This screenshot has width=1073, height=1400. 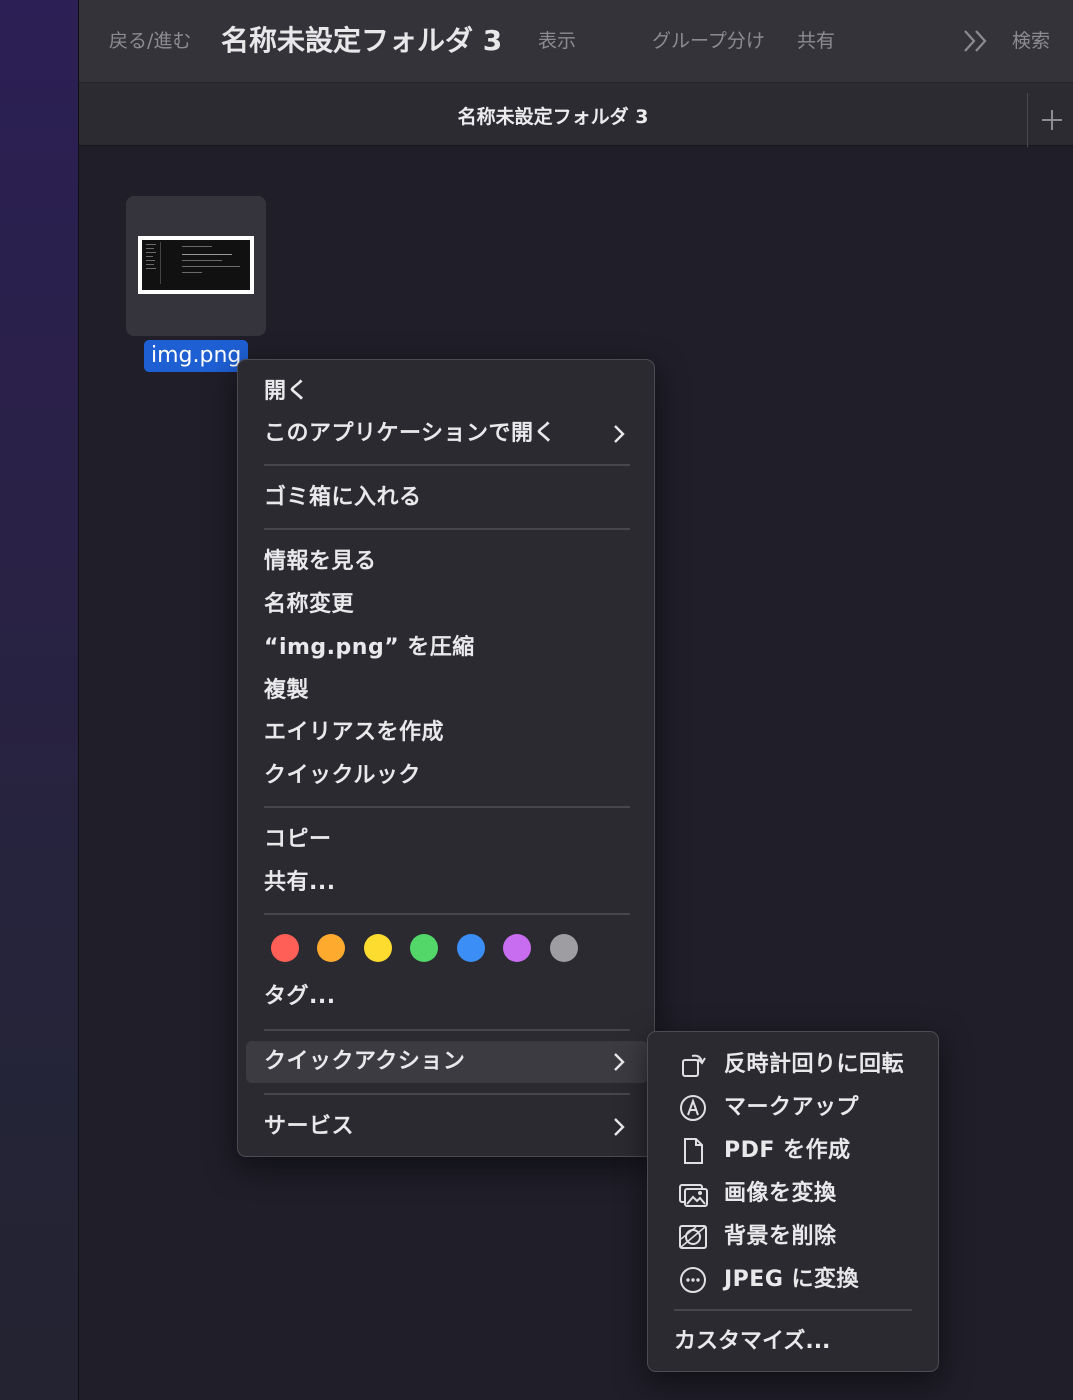 I want to click on submenu-item-create-pdf: PDF を作成, so click(x=787, y=1151).